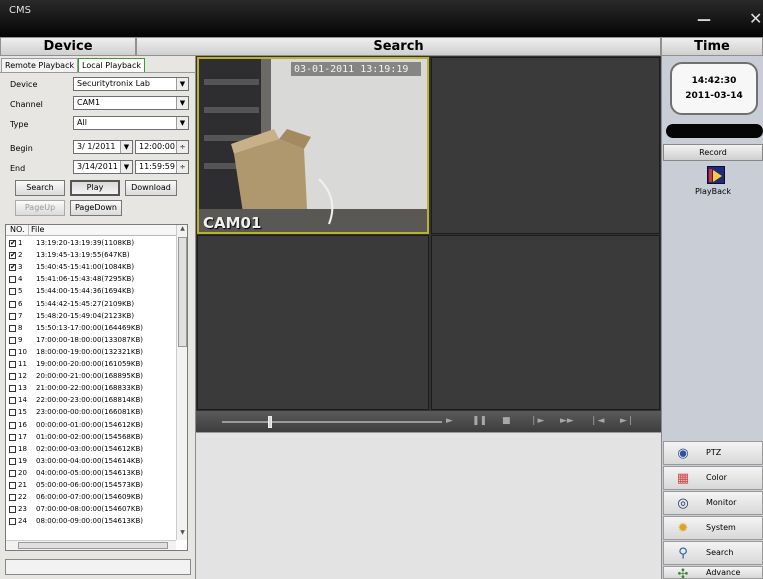 This screenshot has height=579, width=763. What do you see at coordinates (91, 328) in the screenshot?
I see `table-row: 8 15:50:13-17:00:00(164469KB)` at bounding box center [91, 328].